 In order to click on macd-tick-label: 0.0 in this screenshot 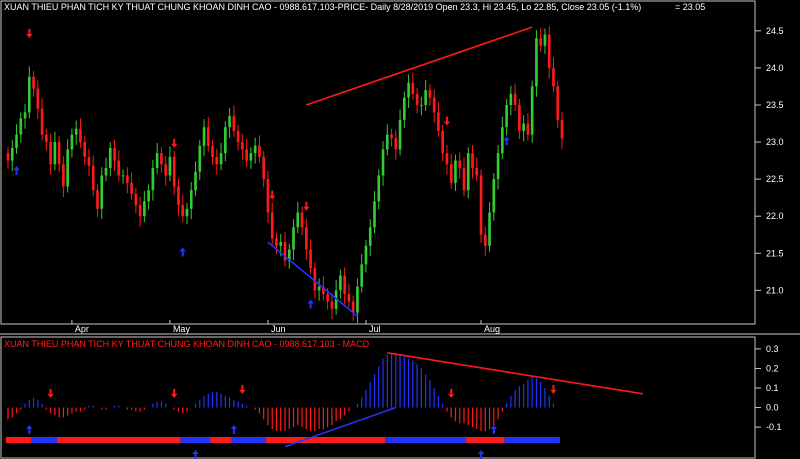, I will do `click(772, 408)`.